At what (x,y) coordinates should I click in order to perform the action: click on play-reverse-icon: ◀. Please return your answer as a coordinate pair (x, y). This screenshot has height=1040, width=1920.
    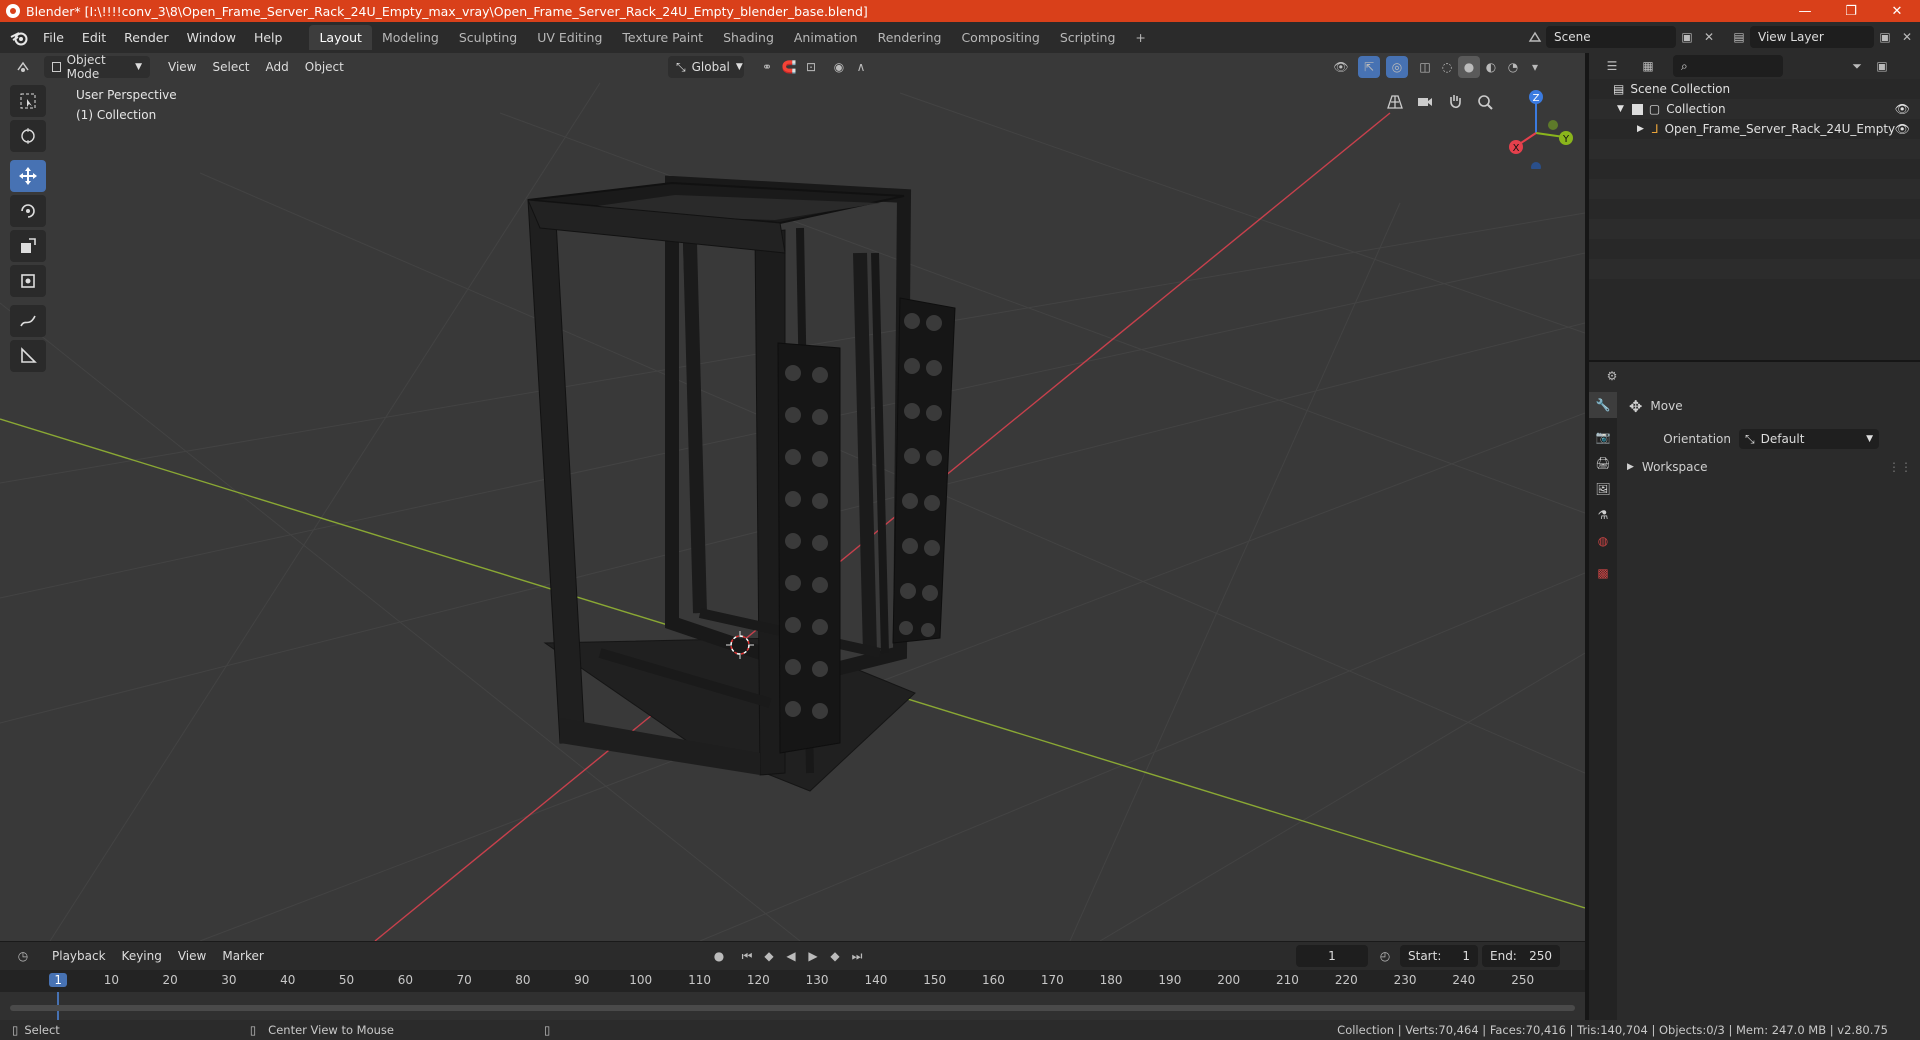
    Looking at the image, I should click on (791, 956).